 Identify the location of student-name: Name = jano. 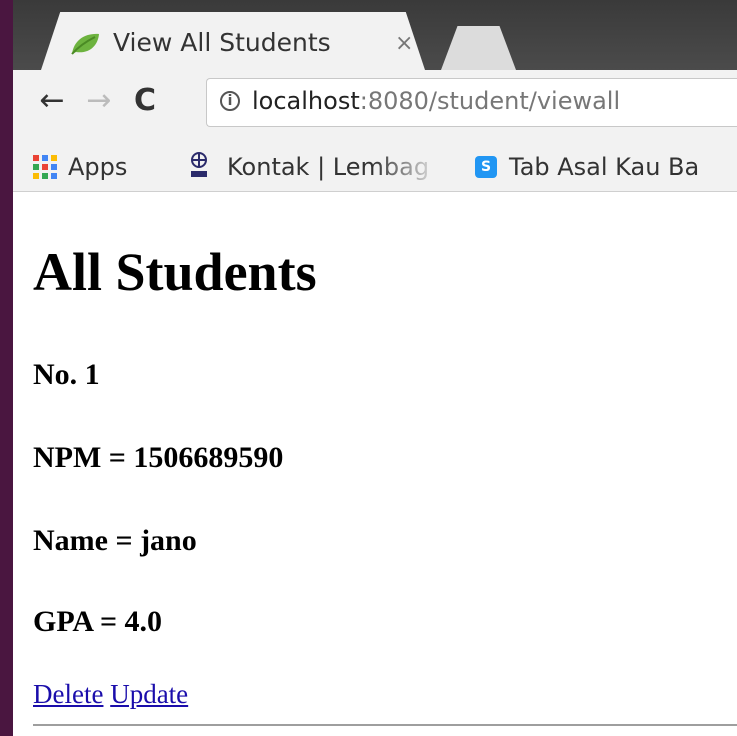
(115, 540).